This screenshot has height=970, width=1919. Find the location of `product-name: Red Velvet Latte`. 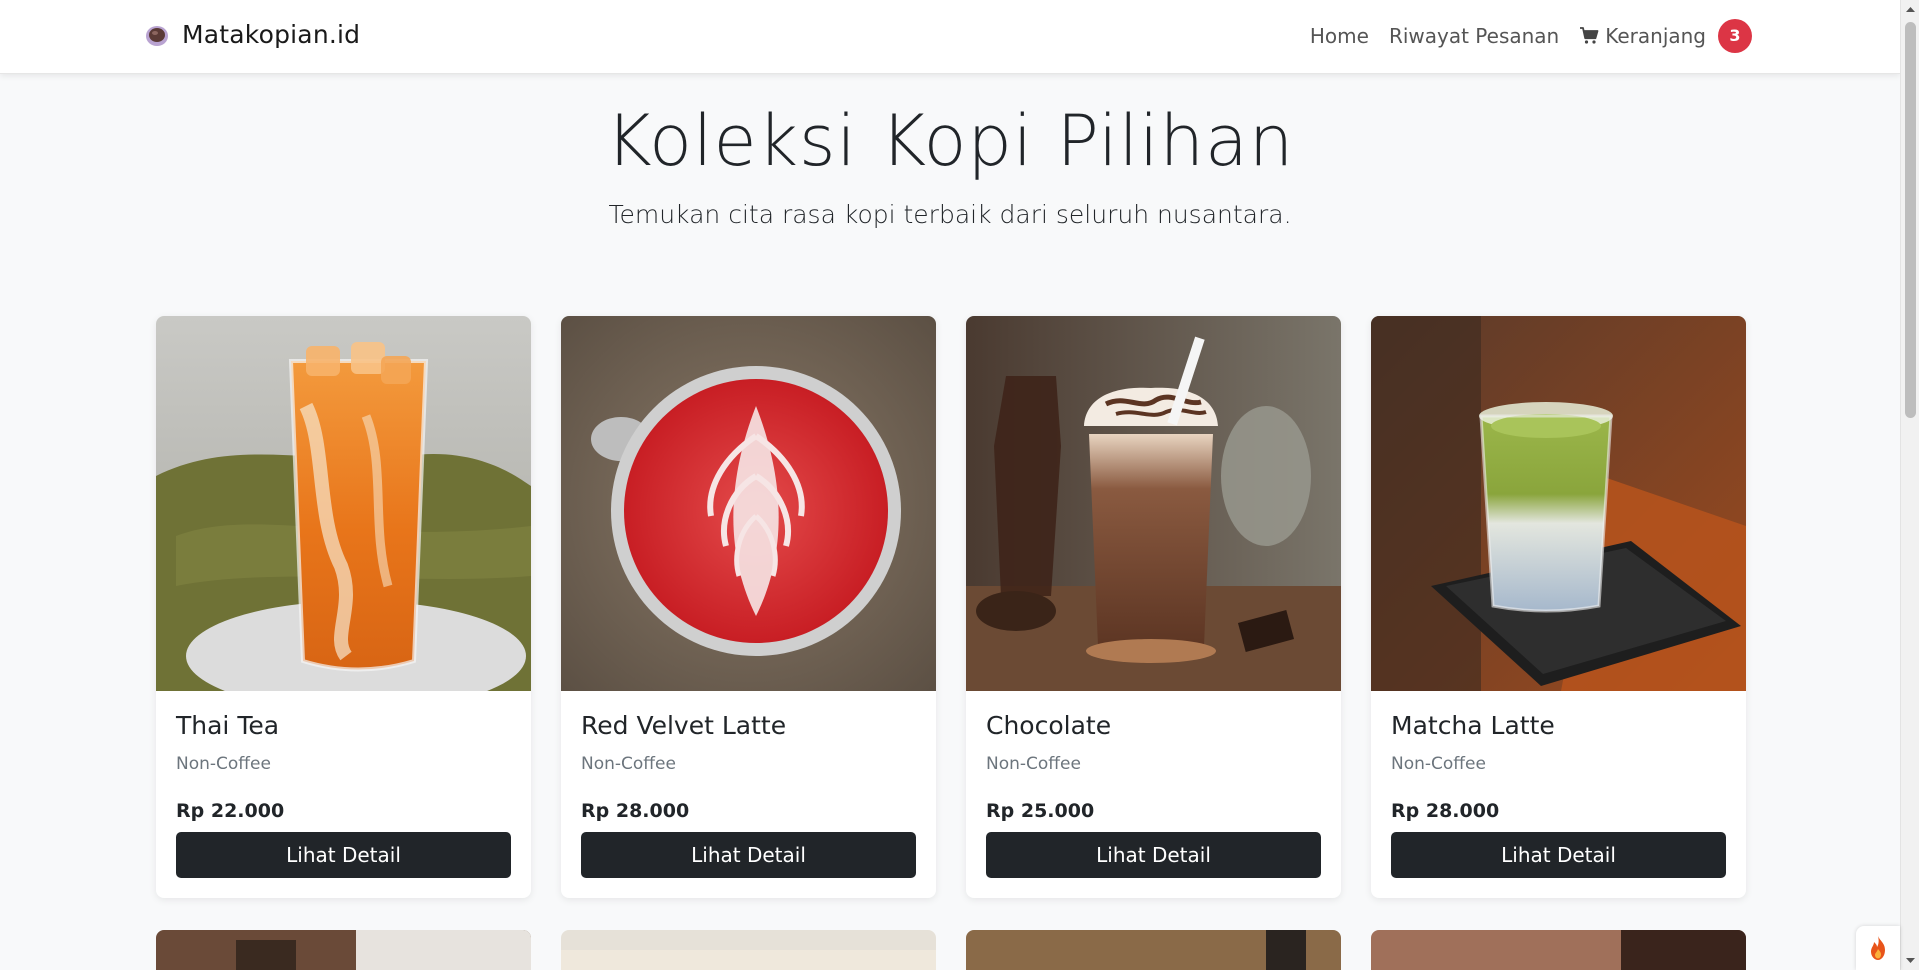

product-name: Red Velvet Latte is located at coordinates (684, 725).